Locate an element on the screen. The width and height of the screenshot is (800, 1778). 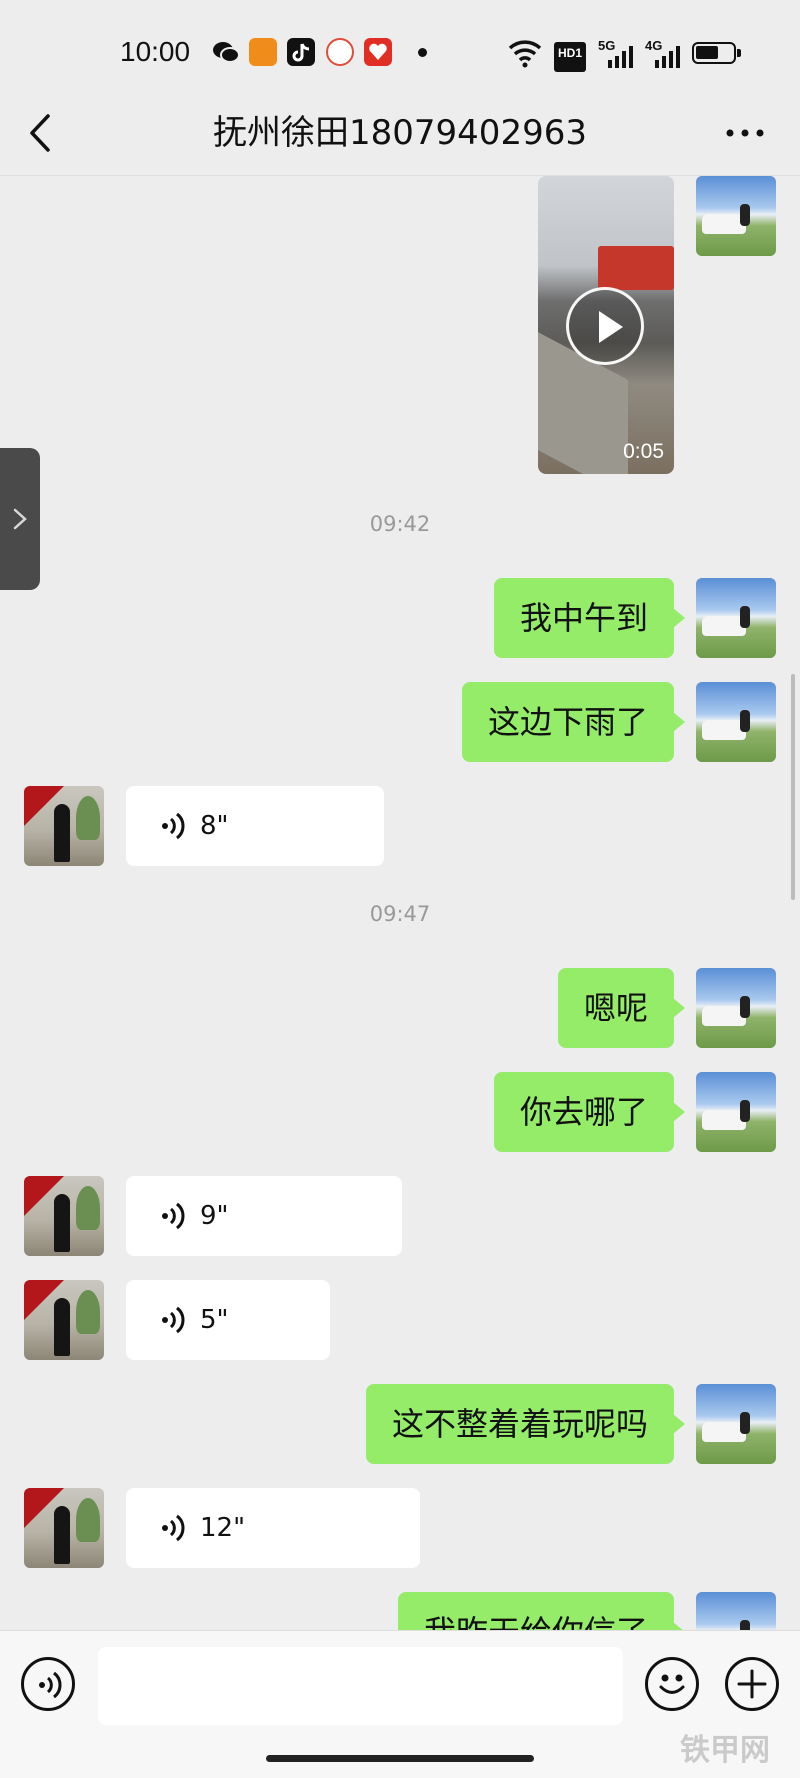
home-indicator is located at coordinates (400, 1758).